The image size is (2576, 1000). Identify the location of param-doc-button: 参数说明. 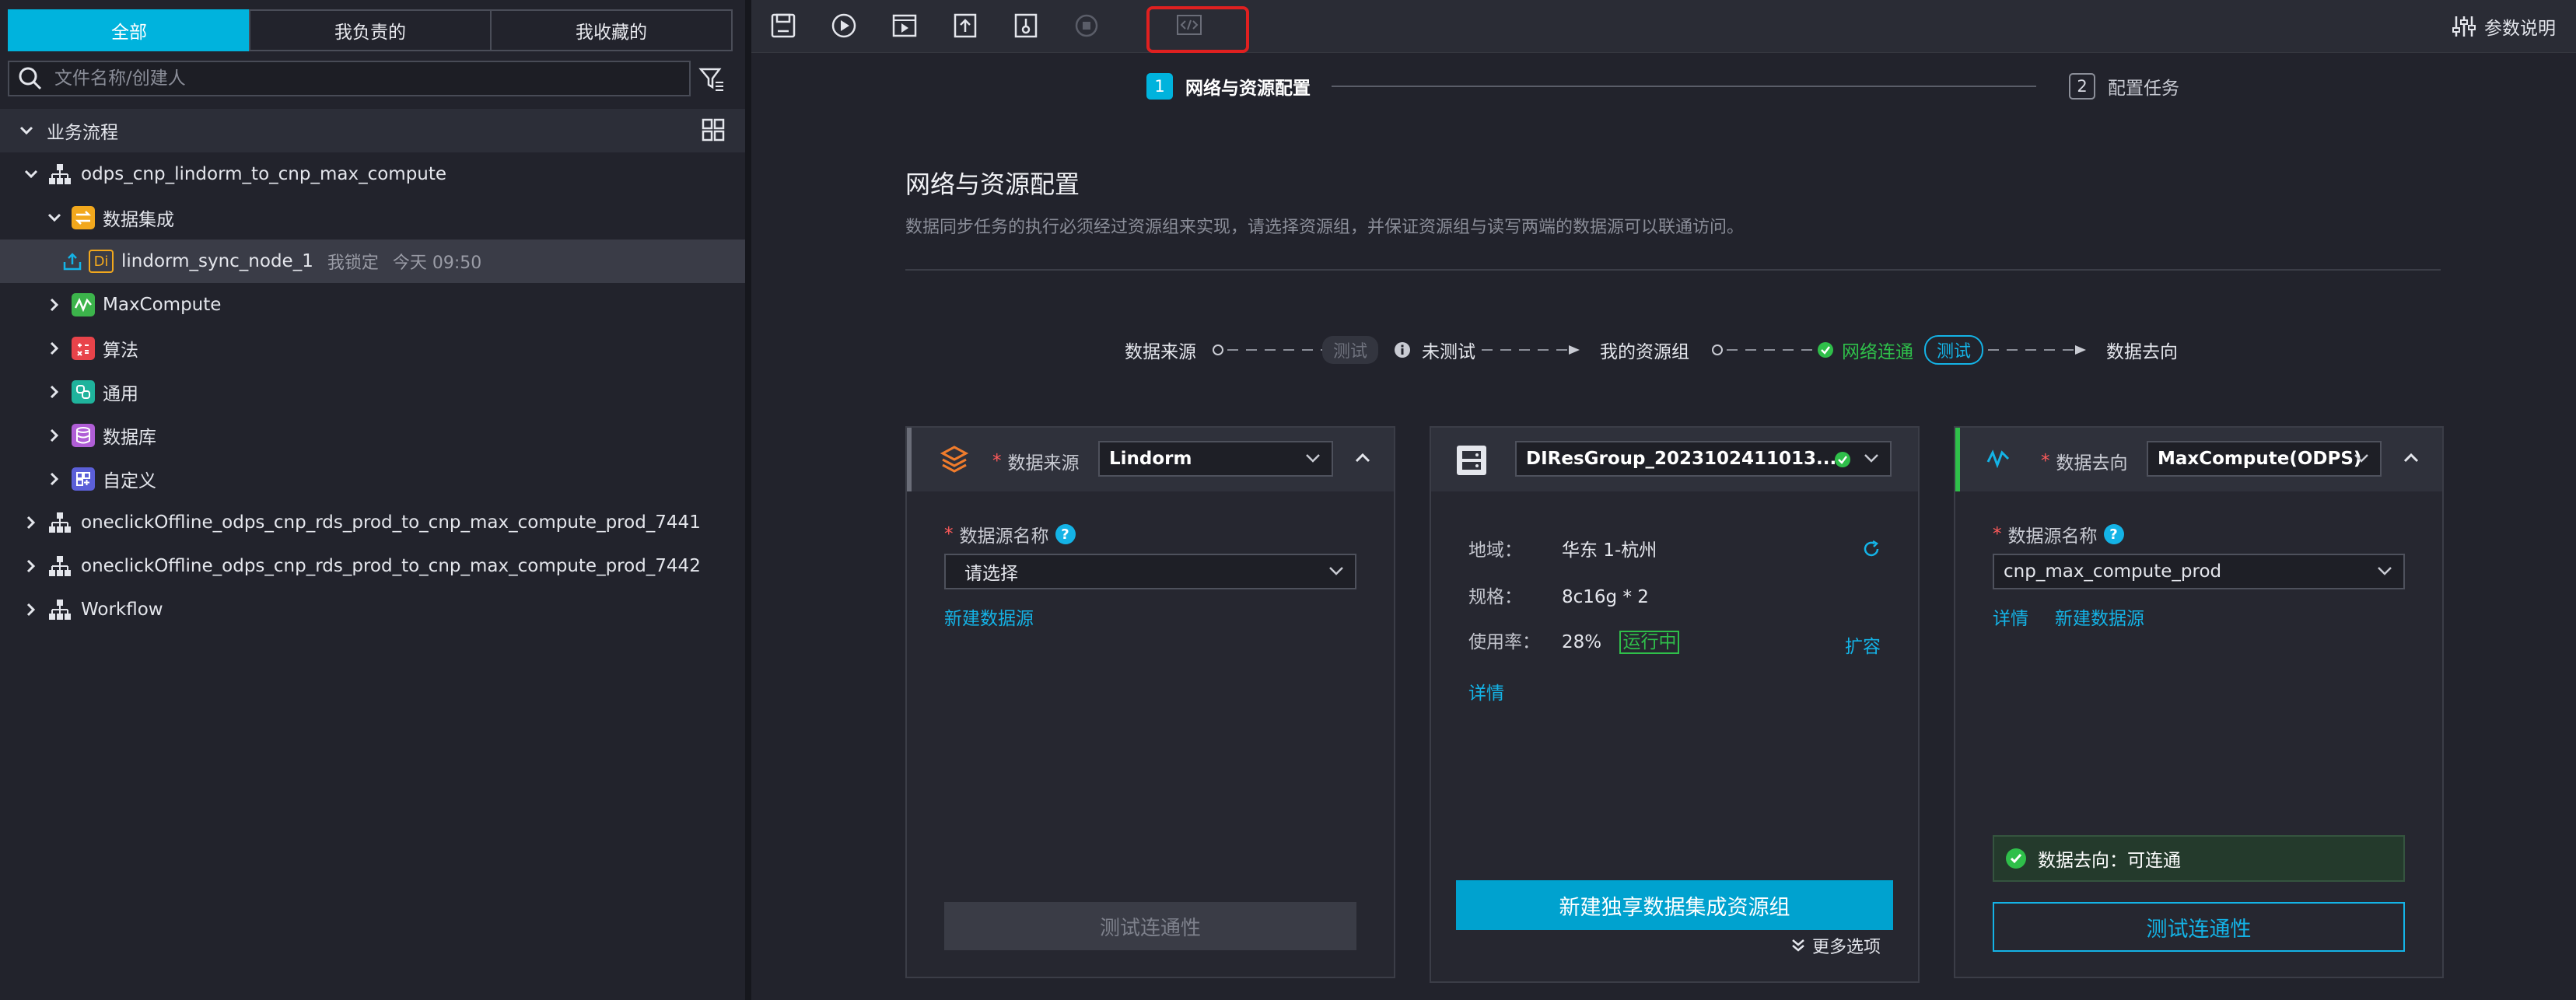
(2504, 26).